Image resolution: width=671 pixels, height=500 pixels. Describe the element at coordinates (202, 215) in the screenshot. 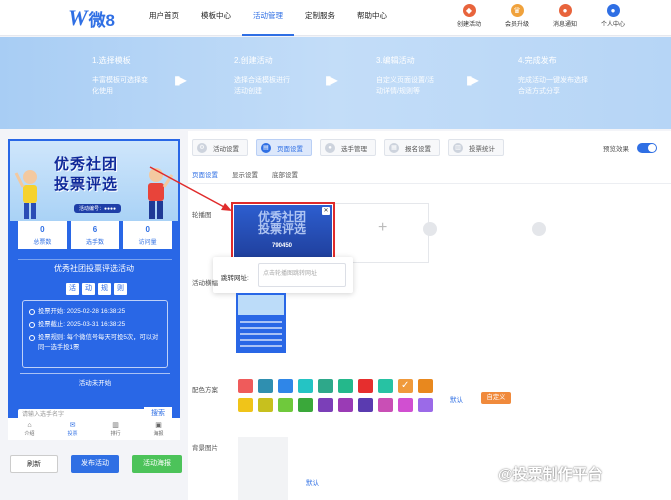

I see `carousel-label: 轮播图` at that location.